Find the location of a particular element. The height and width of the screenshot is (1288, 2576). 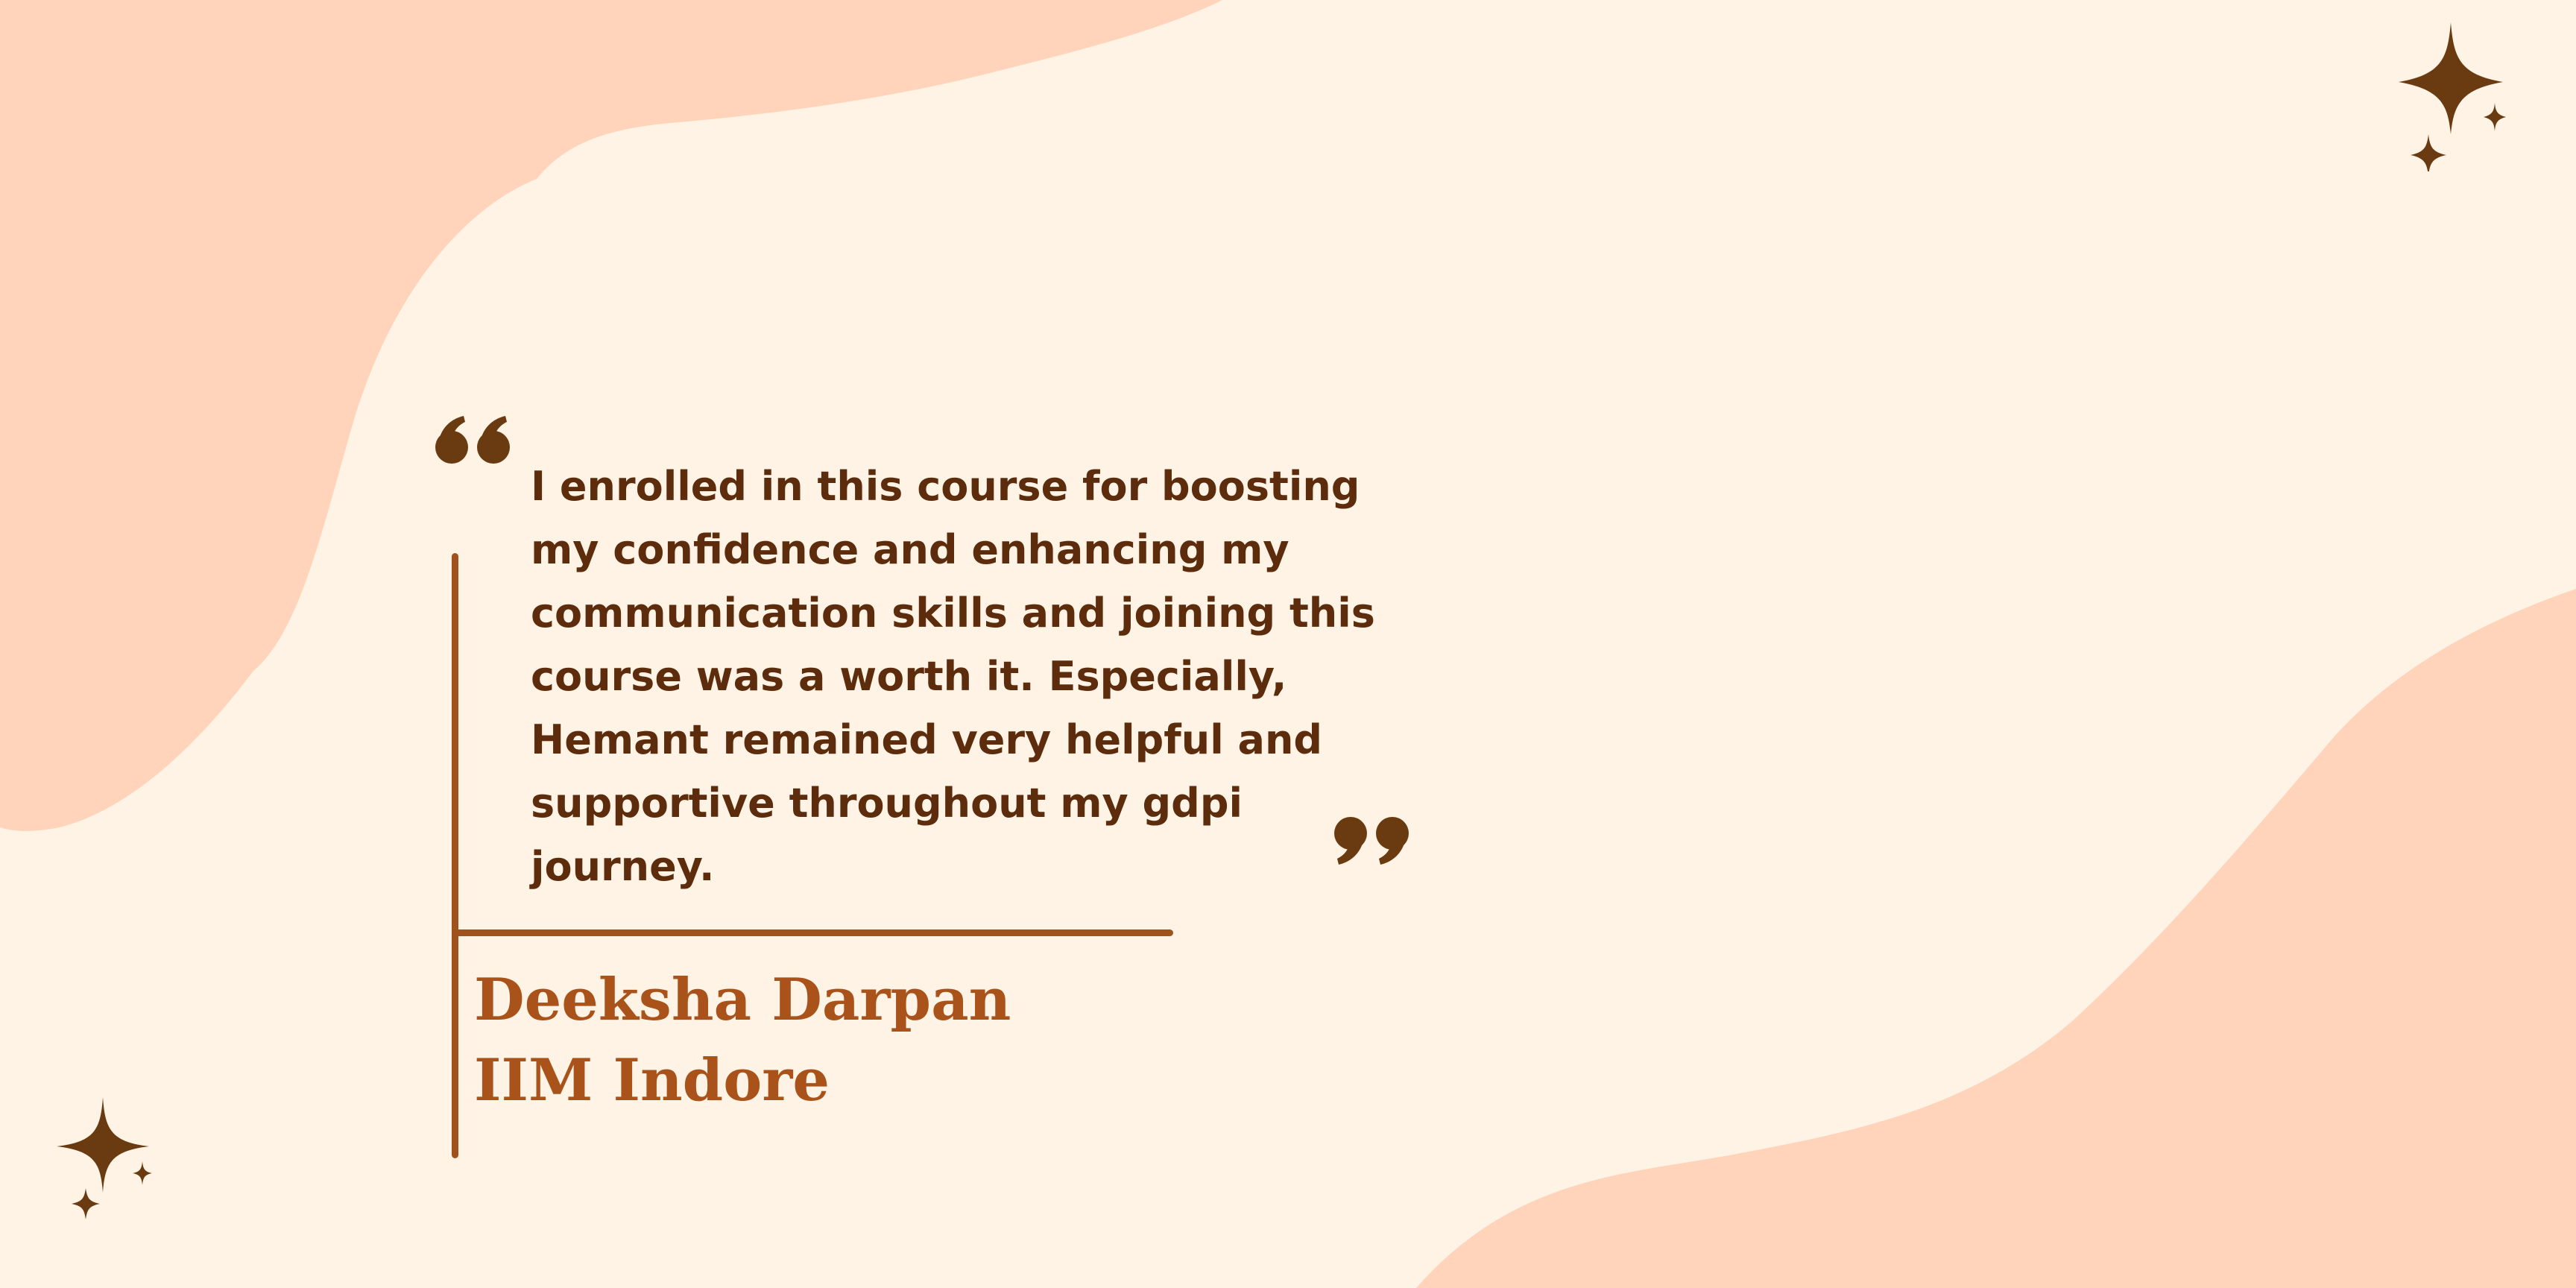

horizontal-divider is located at coordinates (812, 932).